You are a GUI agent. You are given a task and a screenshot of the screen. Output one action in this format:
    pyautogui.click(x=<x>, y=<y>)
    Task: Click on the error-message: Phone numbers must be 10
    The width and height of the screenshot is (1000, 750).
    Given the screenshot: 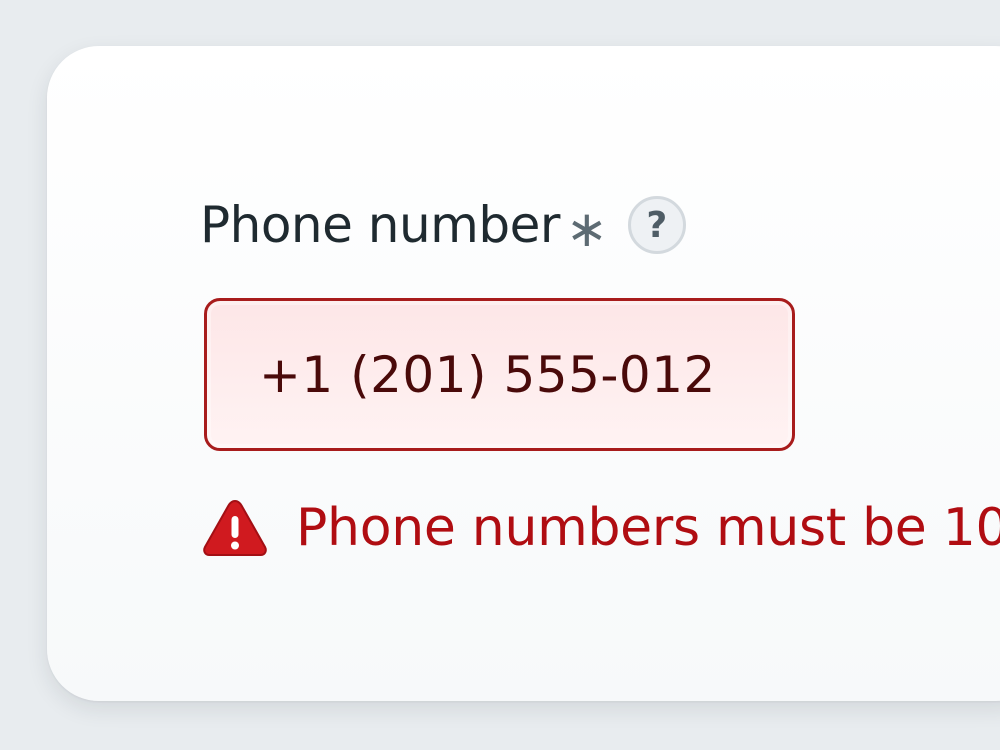 What is the action you would take?
    pyautogui.click(x=648, y=528)
    